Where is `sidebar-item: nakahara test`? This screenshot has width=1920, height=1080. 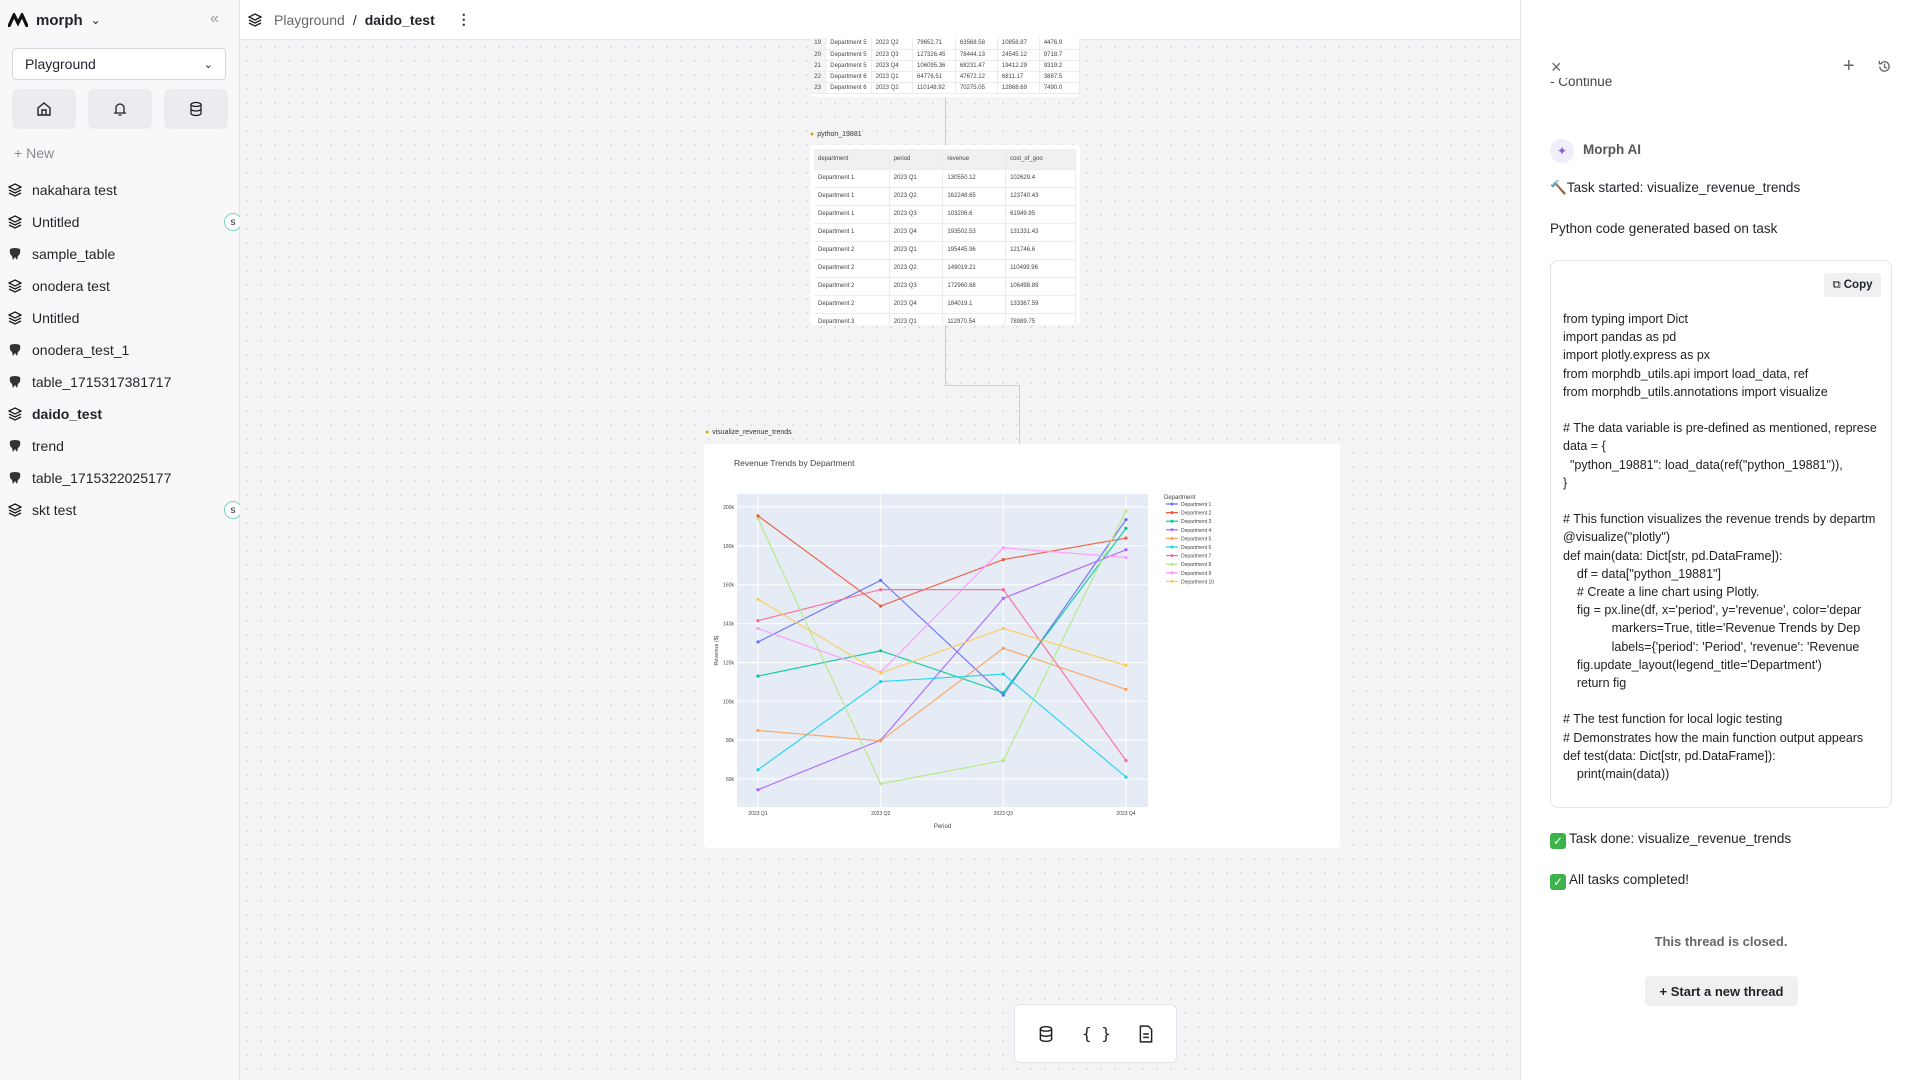 sidebar-item: nakahara test is located at coordinates (120, 190).